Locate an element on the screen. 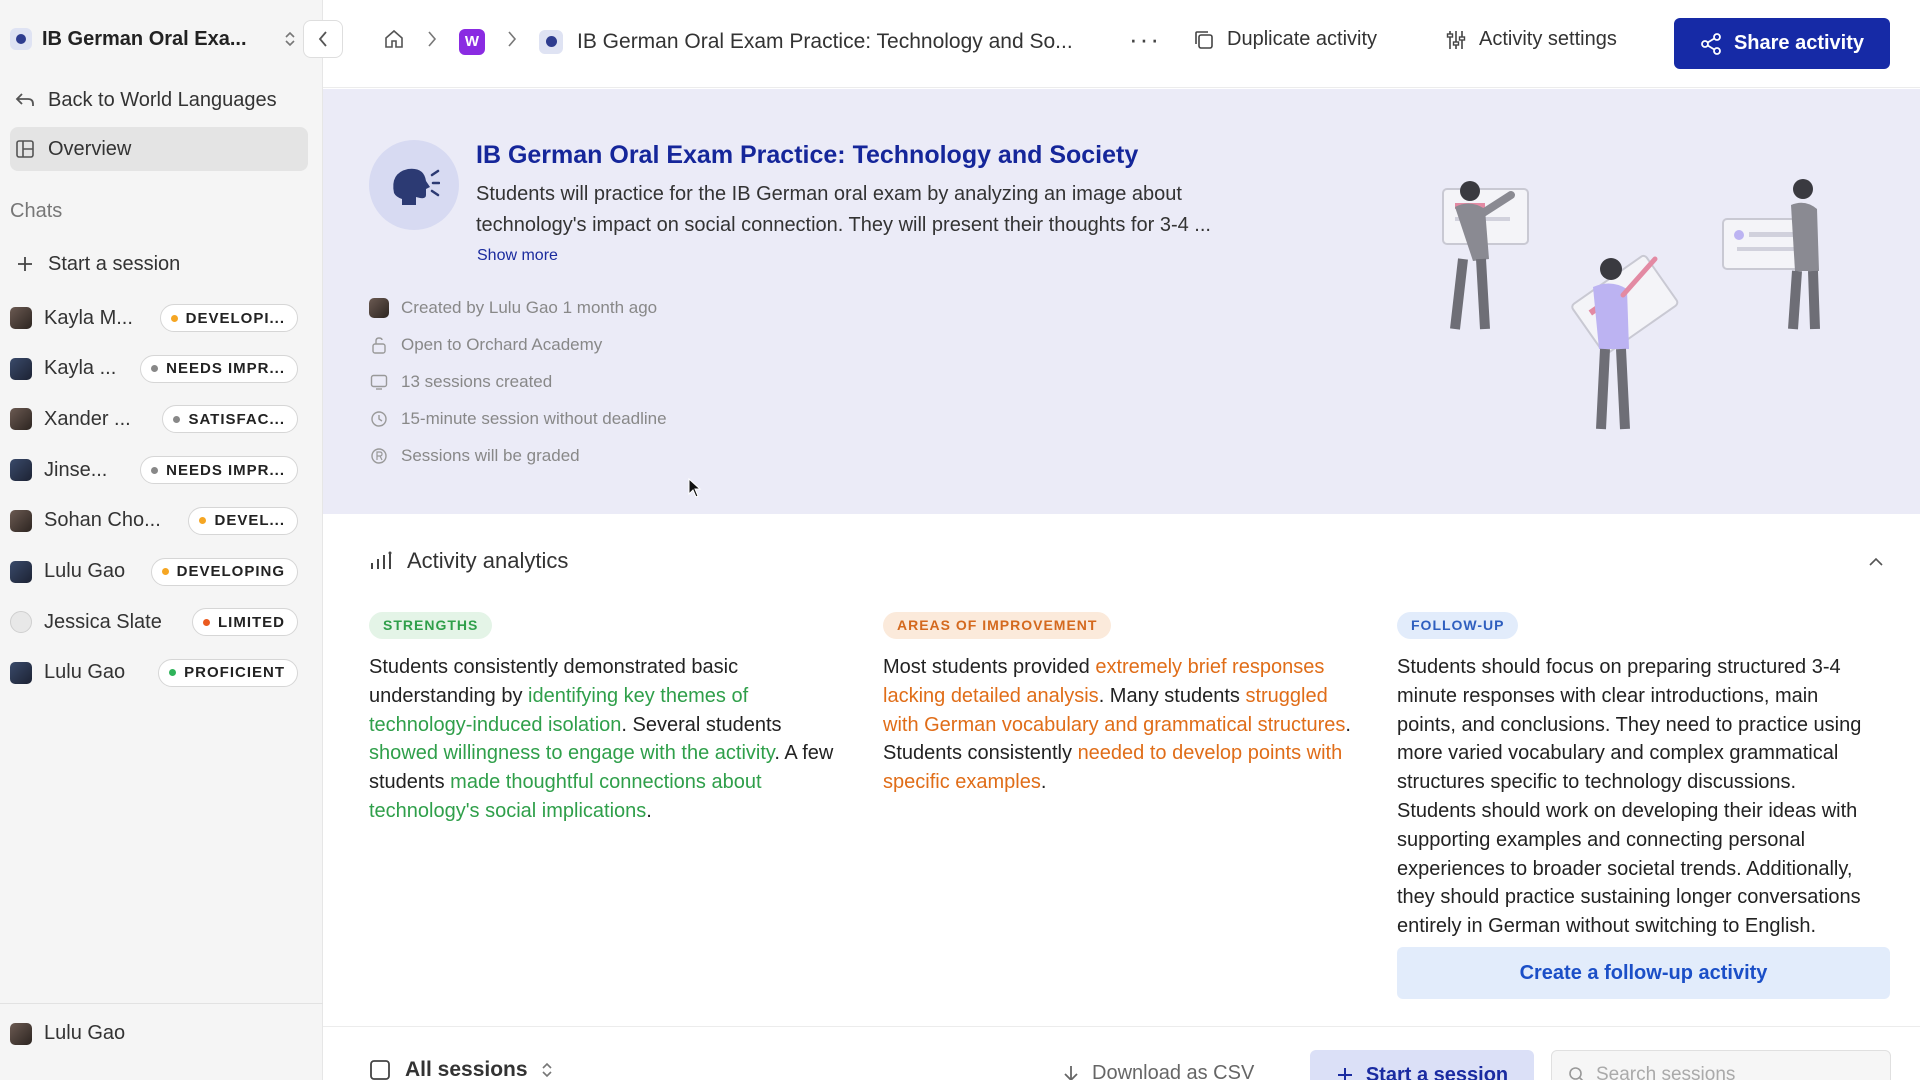 The width and height of the screenshot is (1920, 1080). more-options-button: ··· is located at coordinates (1145, 39).